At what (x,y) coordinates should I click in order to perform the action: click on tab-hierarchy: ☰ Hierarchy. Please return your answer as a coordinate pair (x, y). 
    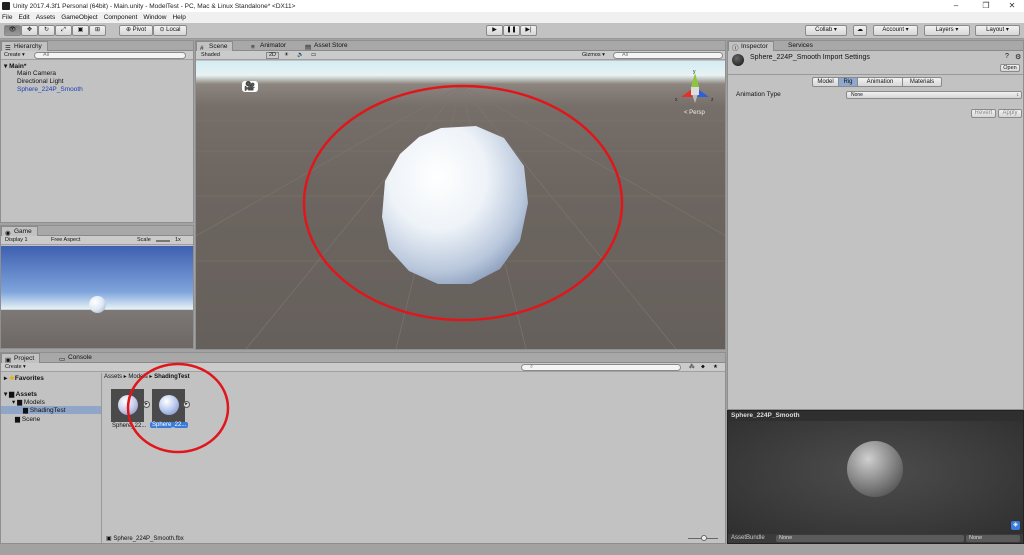
    Looking at the image, I should click on (24, 46).